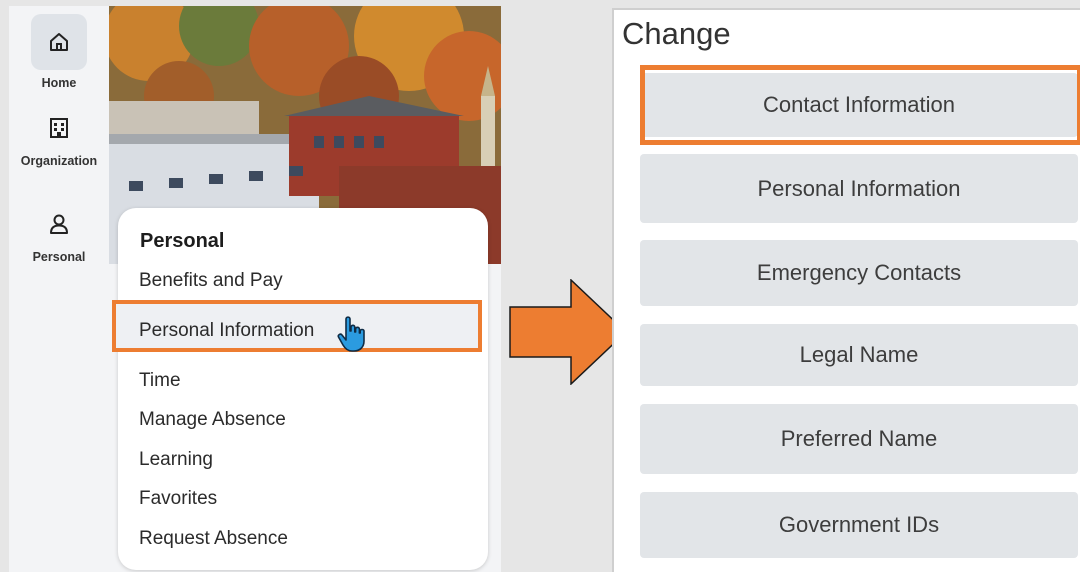 The width and height of the screenshot is (1080, 572). What do you see at coordinates (59, 161) in the screenshot?
I see `sidebar-item-label: Organization` at bounding box center [59, 161].